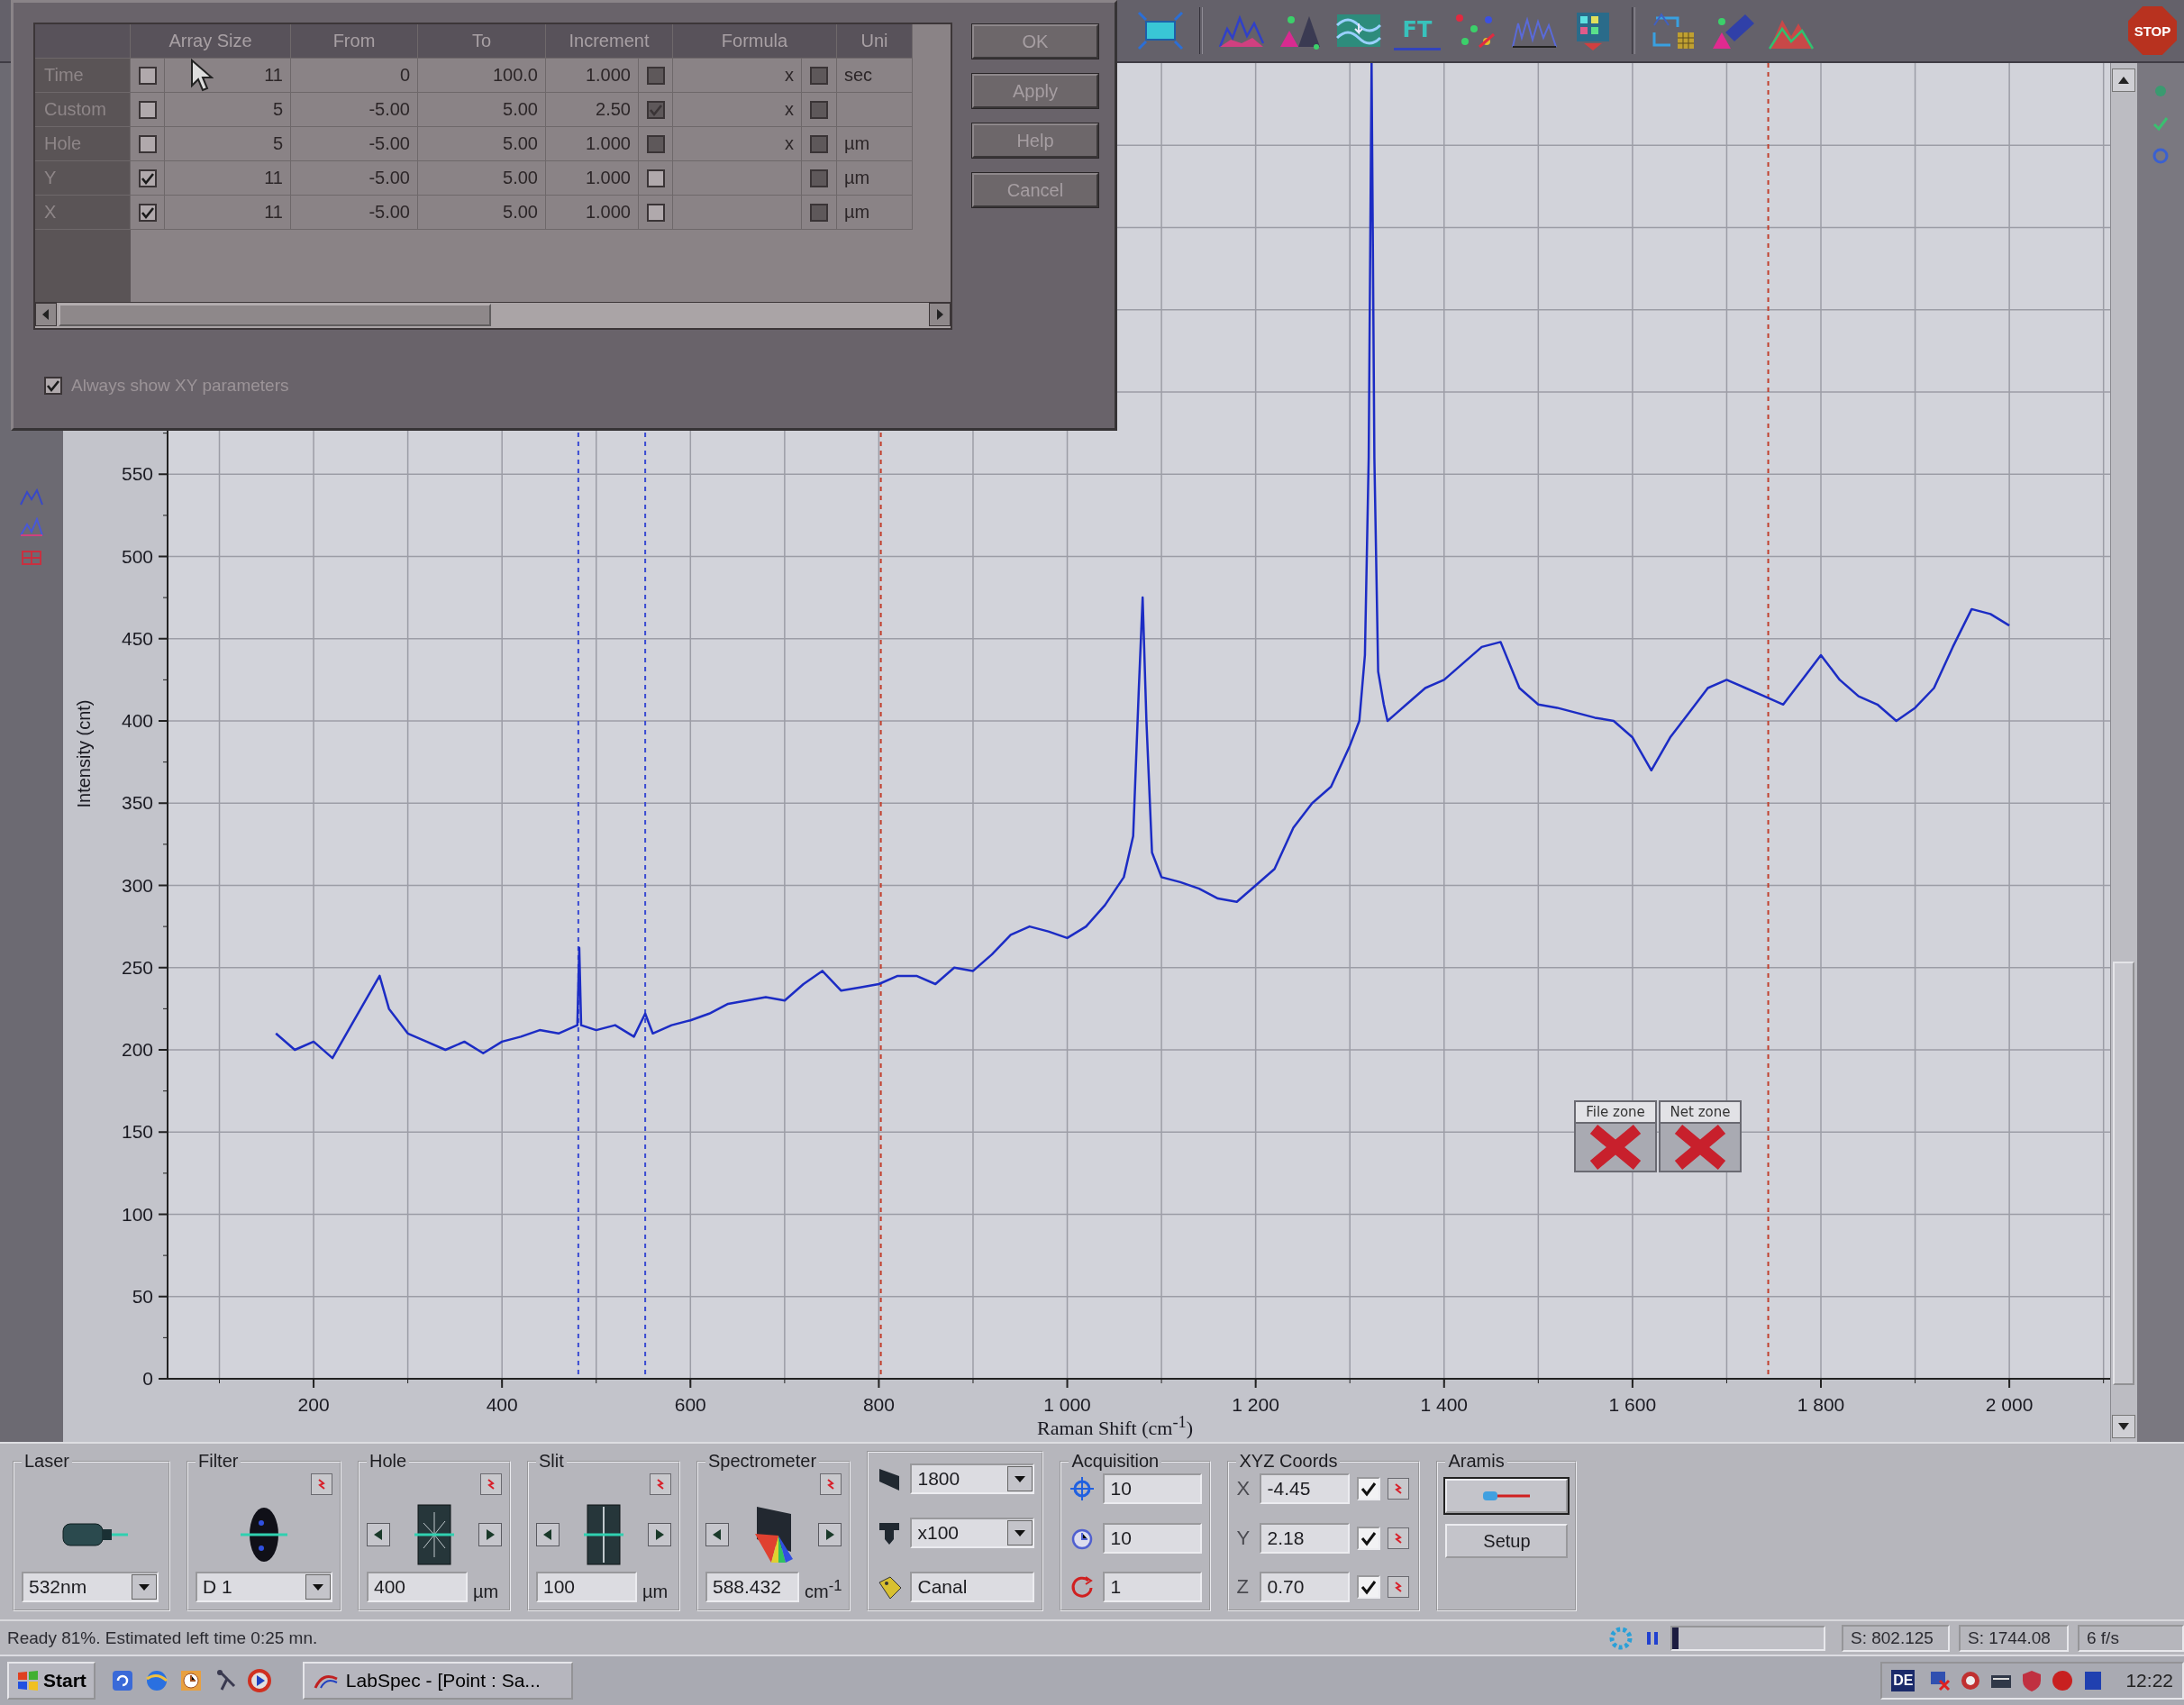 The height and width of the screenshot is (1705, 2184). I want to click on aramis-button, so click(1507, 1496).